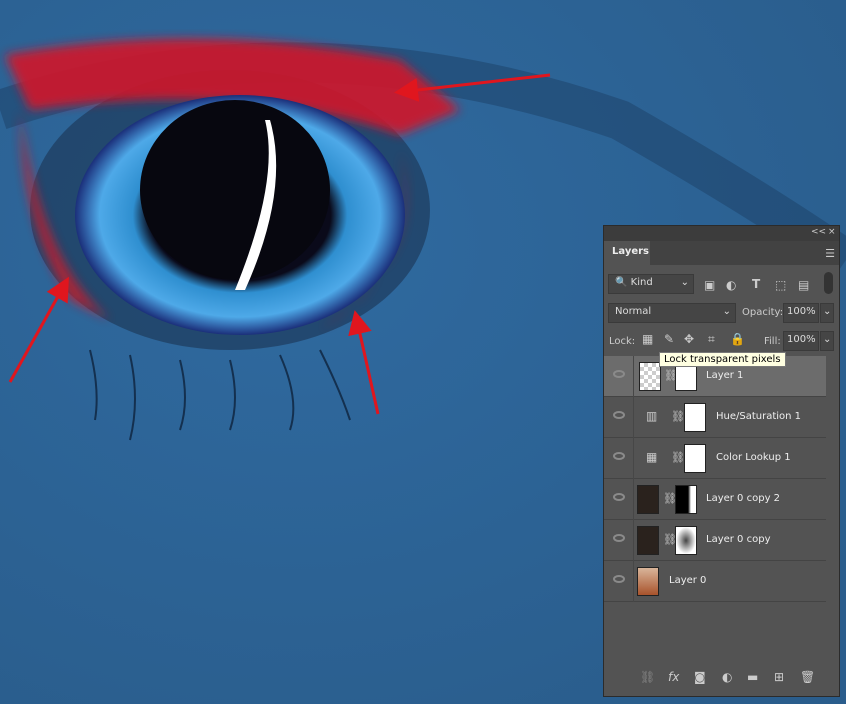 Image resolution: width=846 pixels, height=704 pixels. I want to click on lock-all-icon: 🔒, so click(737, 339).